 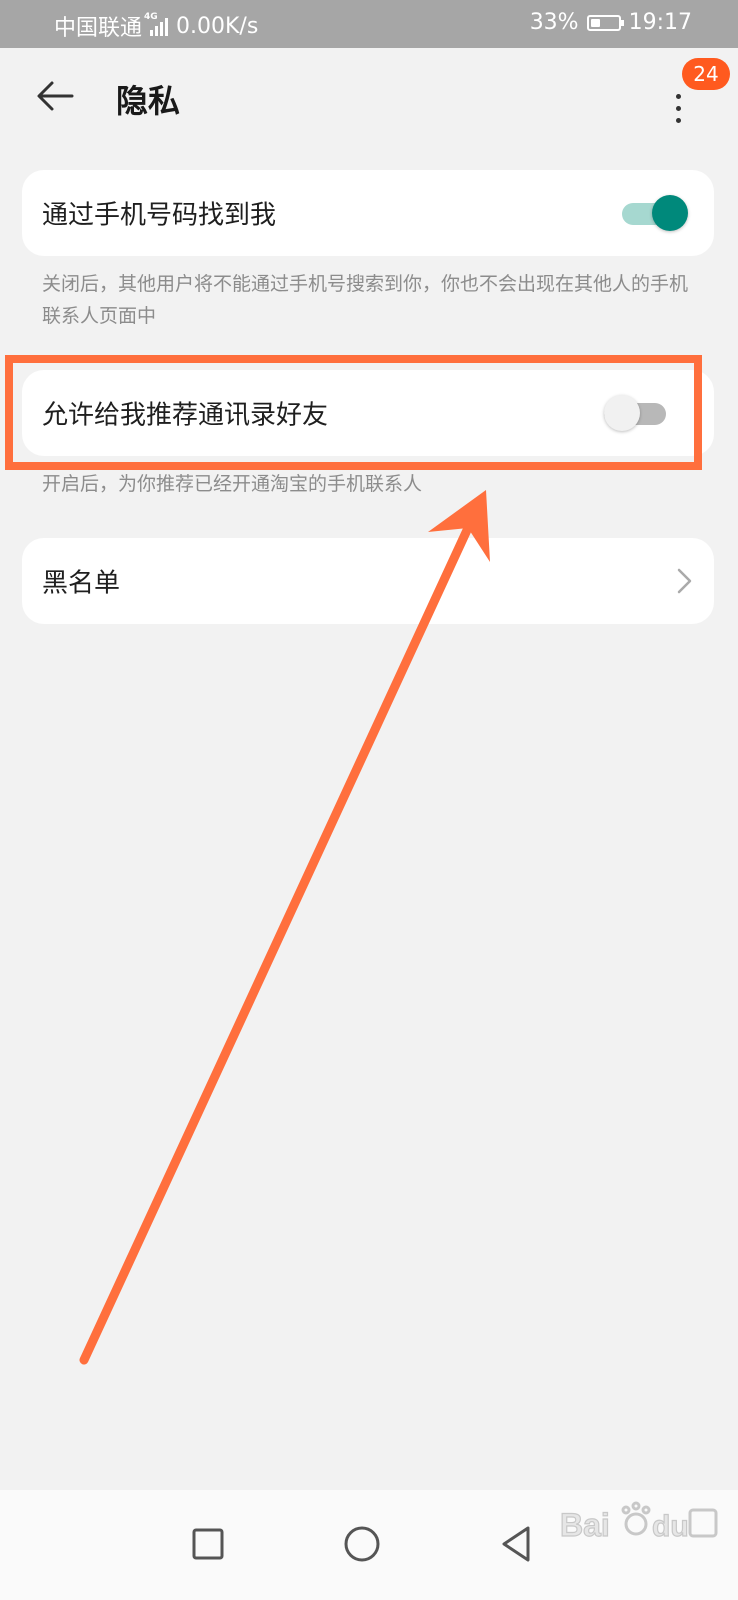 I want to click on back-button, so click(x=56, y=96).